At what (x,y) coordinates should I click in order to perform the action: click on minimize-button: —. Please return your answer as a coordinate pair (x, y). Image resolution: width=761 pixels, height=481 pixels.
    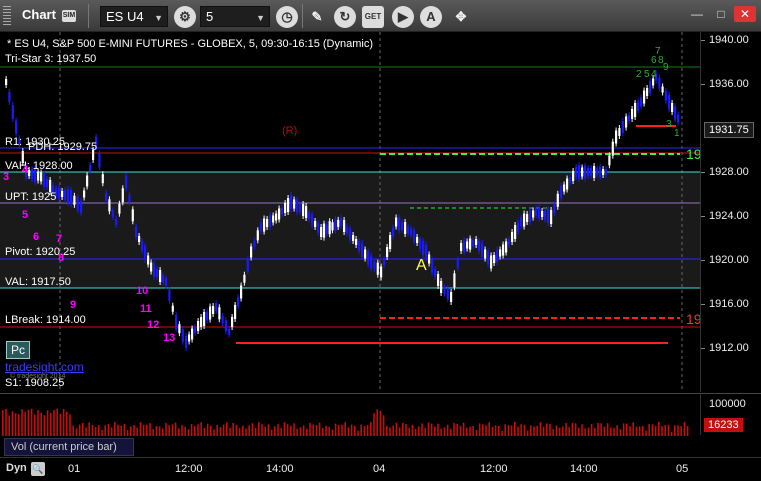
    Looking at the image, I should click on (697, 14).